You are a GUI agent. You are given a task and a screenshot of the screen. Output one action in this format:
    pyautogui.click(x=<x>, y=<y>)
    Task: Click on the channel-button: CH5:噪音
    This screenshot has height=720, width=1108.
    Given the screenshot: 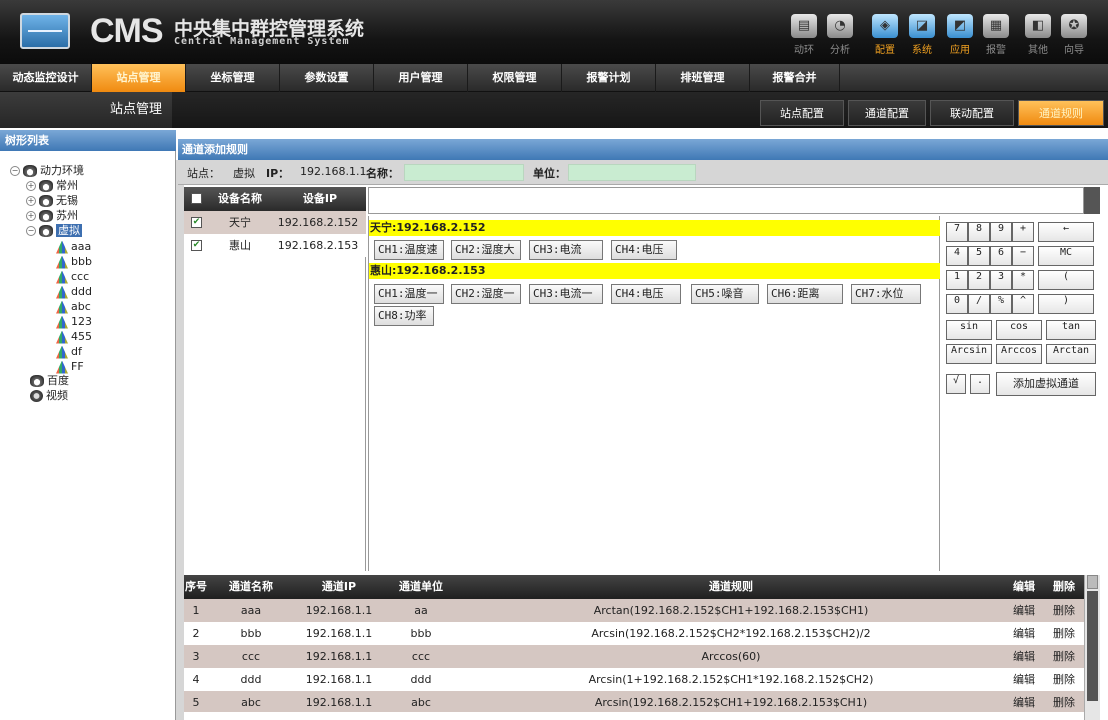 What is the action you would take?
    pyautogui.click(x=725, y=294)
    